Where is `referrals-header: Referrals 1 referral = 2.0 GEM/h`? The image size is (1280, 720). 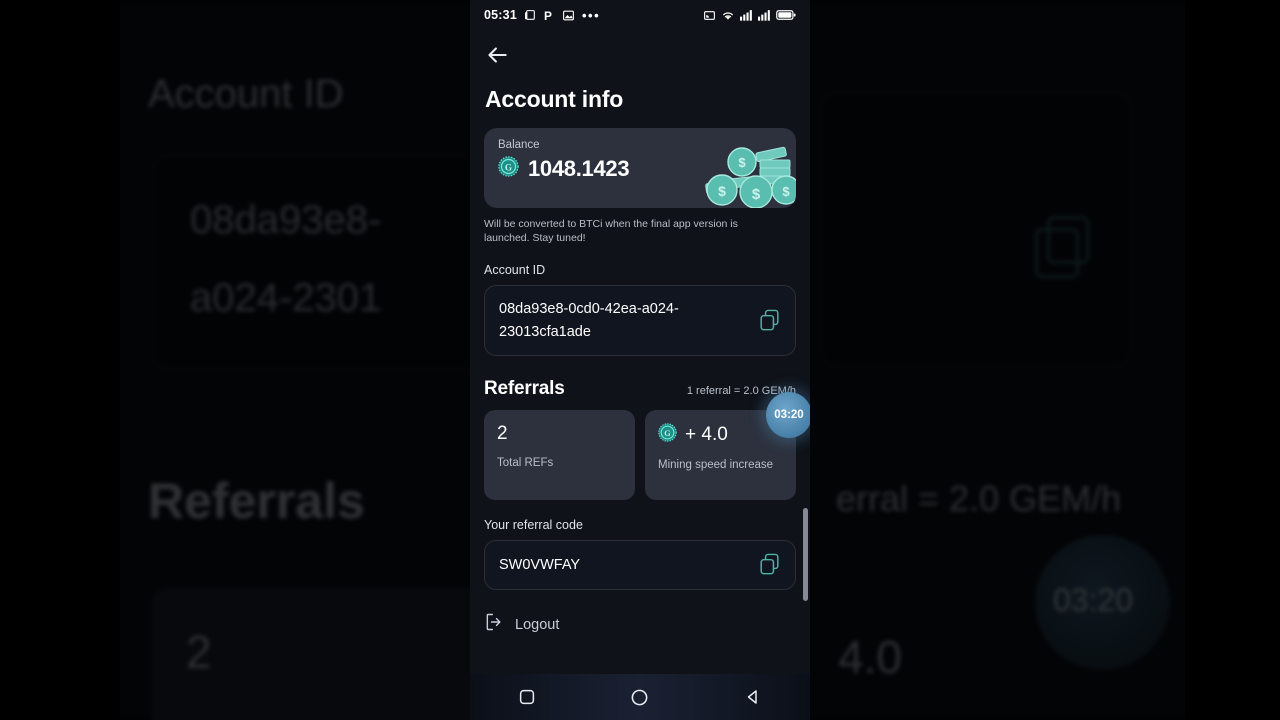 referrals-header: Referrals 1 referral = 2.0 GEM/h is located at coordinates (640, 389).